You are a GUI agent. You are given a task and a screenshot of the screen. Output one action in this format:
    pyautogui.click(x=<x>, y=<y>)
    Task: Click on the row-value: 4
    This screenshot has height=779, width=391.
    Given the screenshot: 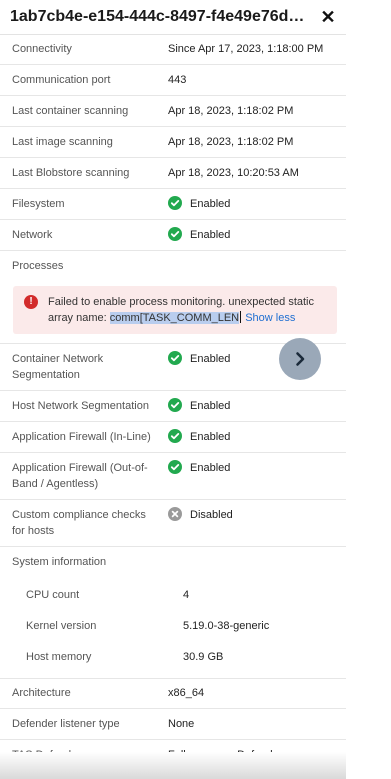 What is the action you would take?
    pyautogui.click(x=186, y=595)
    